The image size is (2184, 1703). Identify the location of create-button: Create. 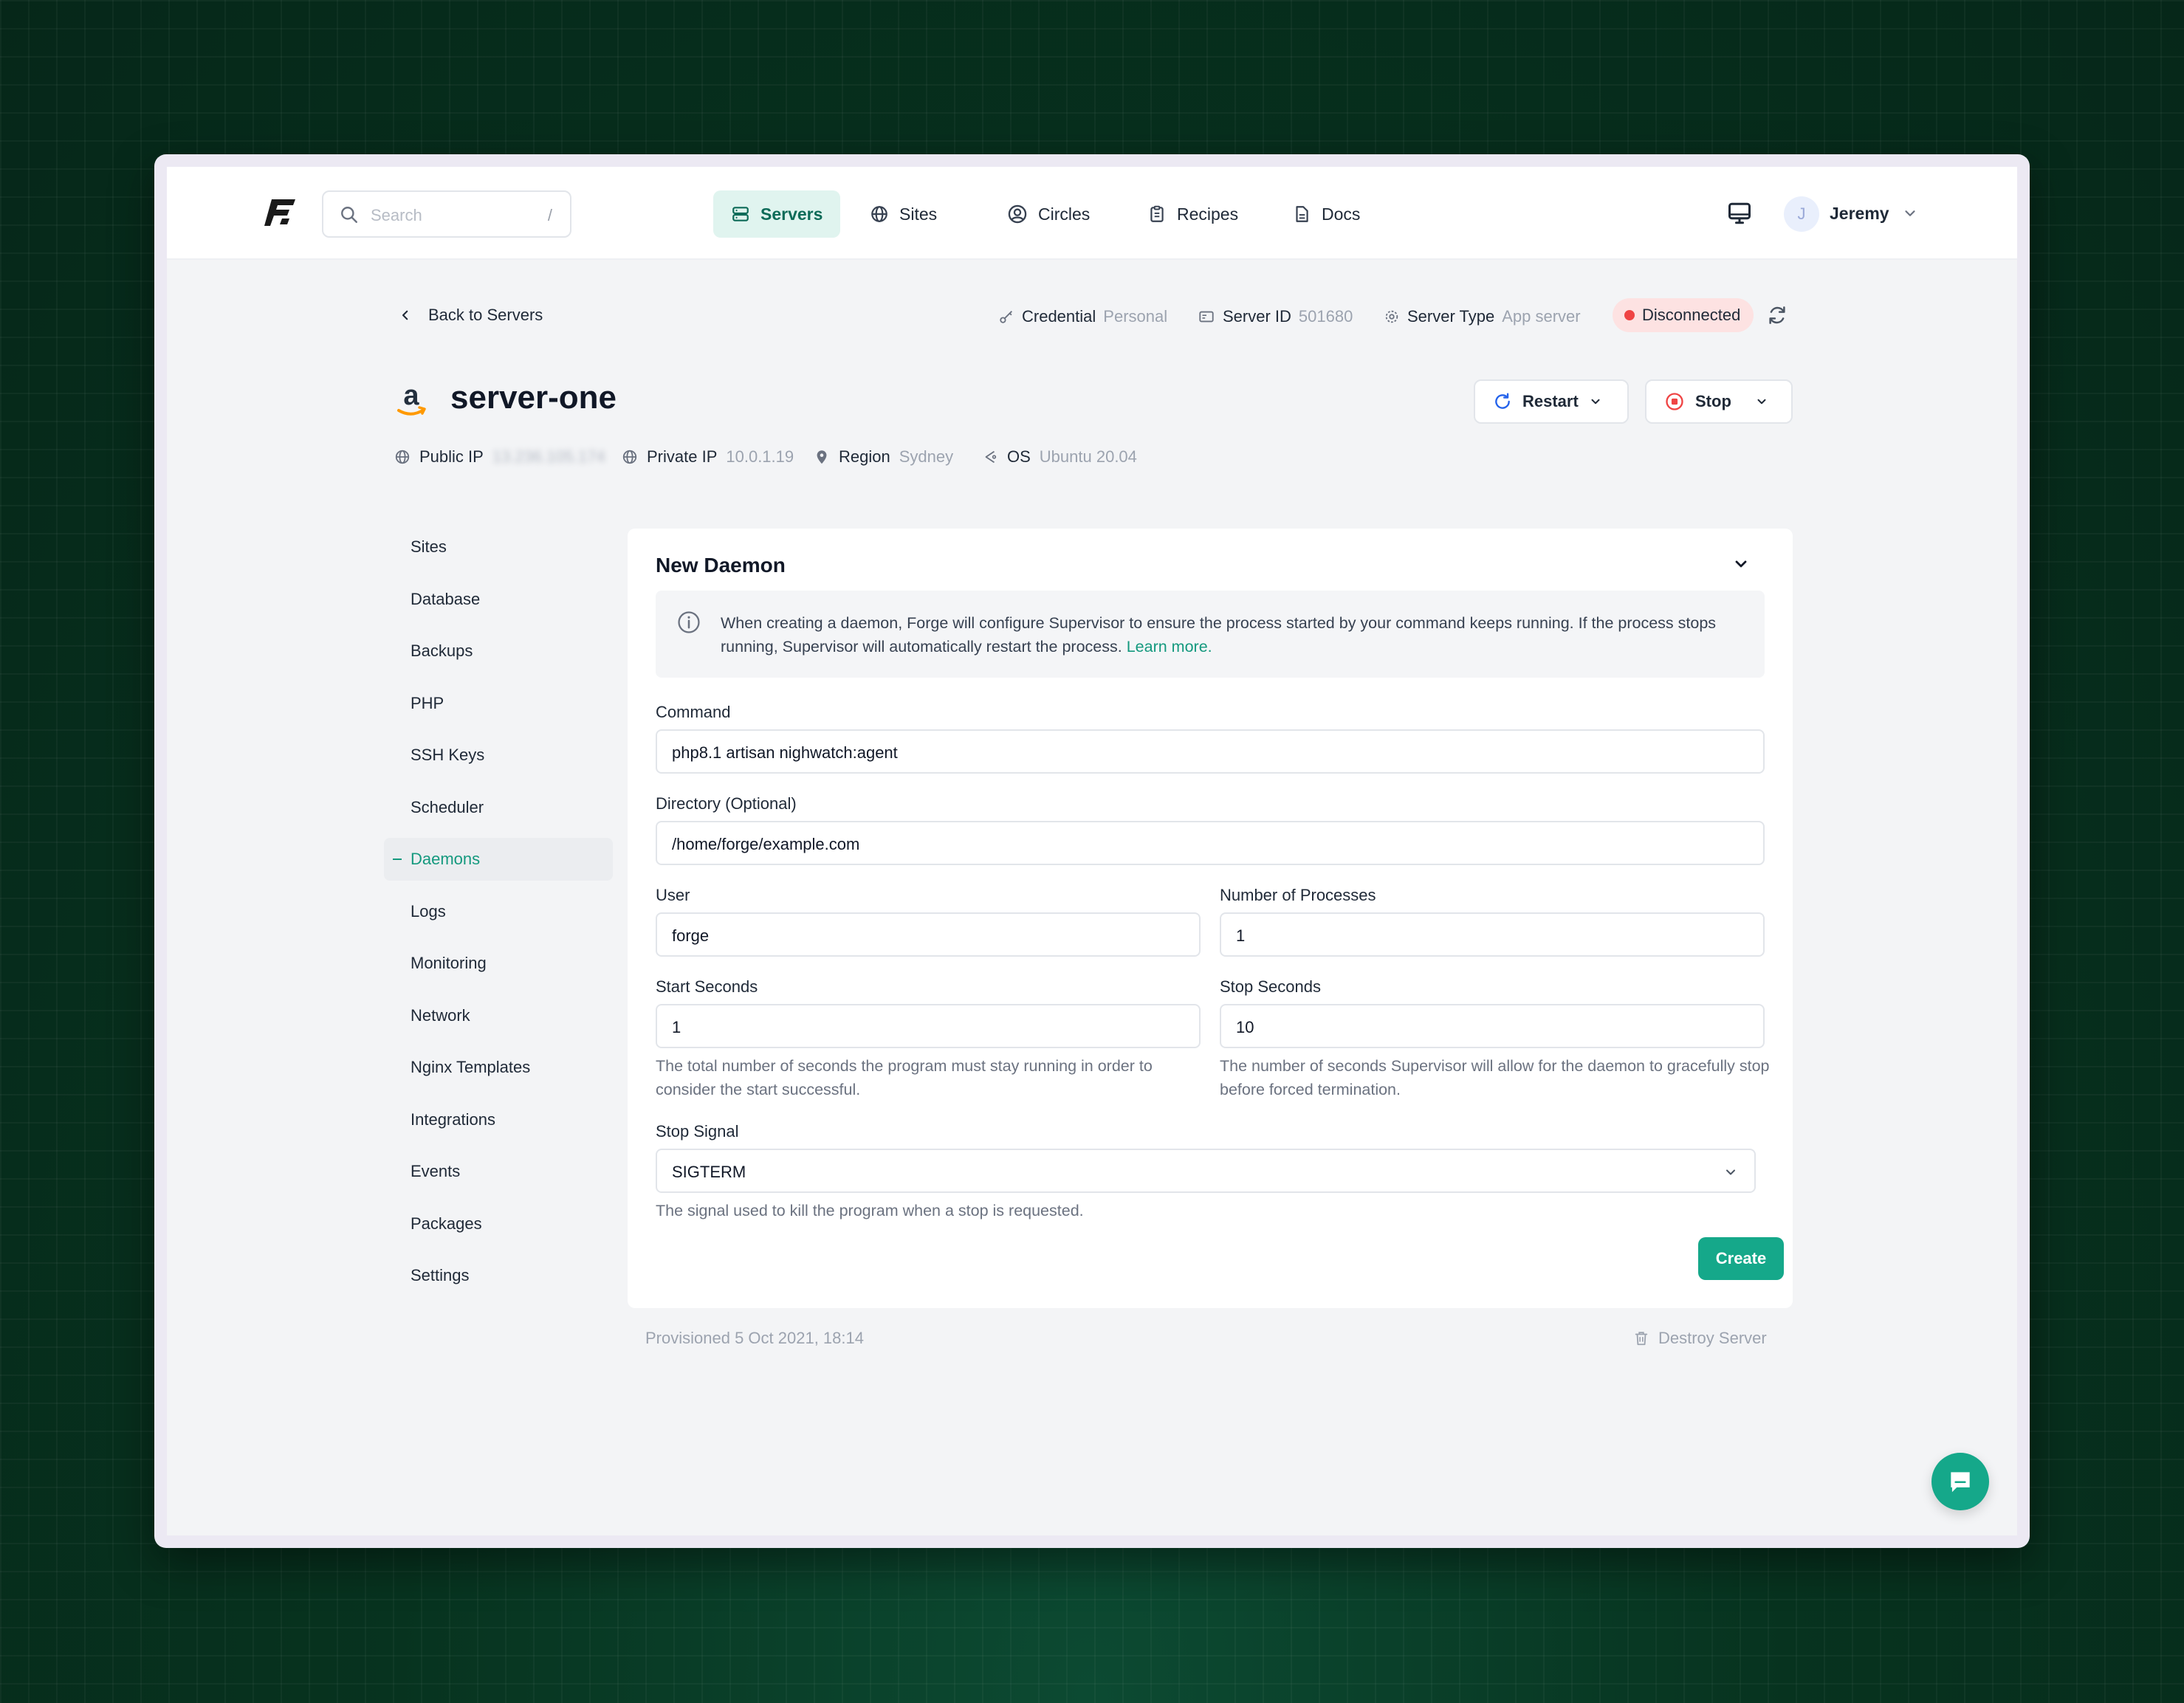
(1741, 1258).